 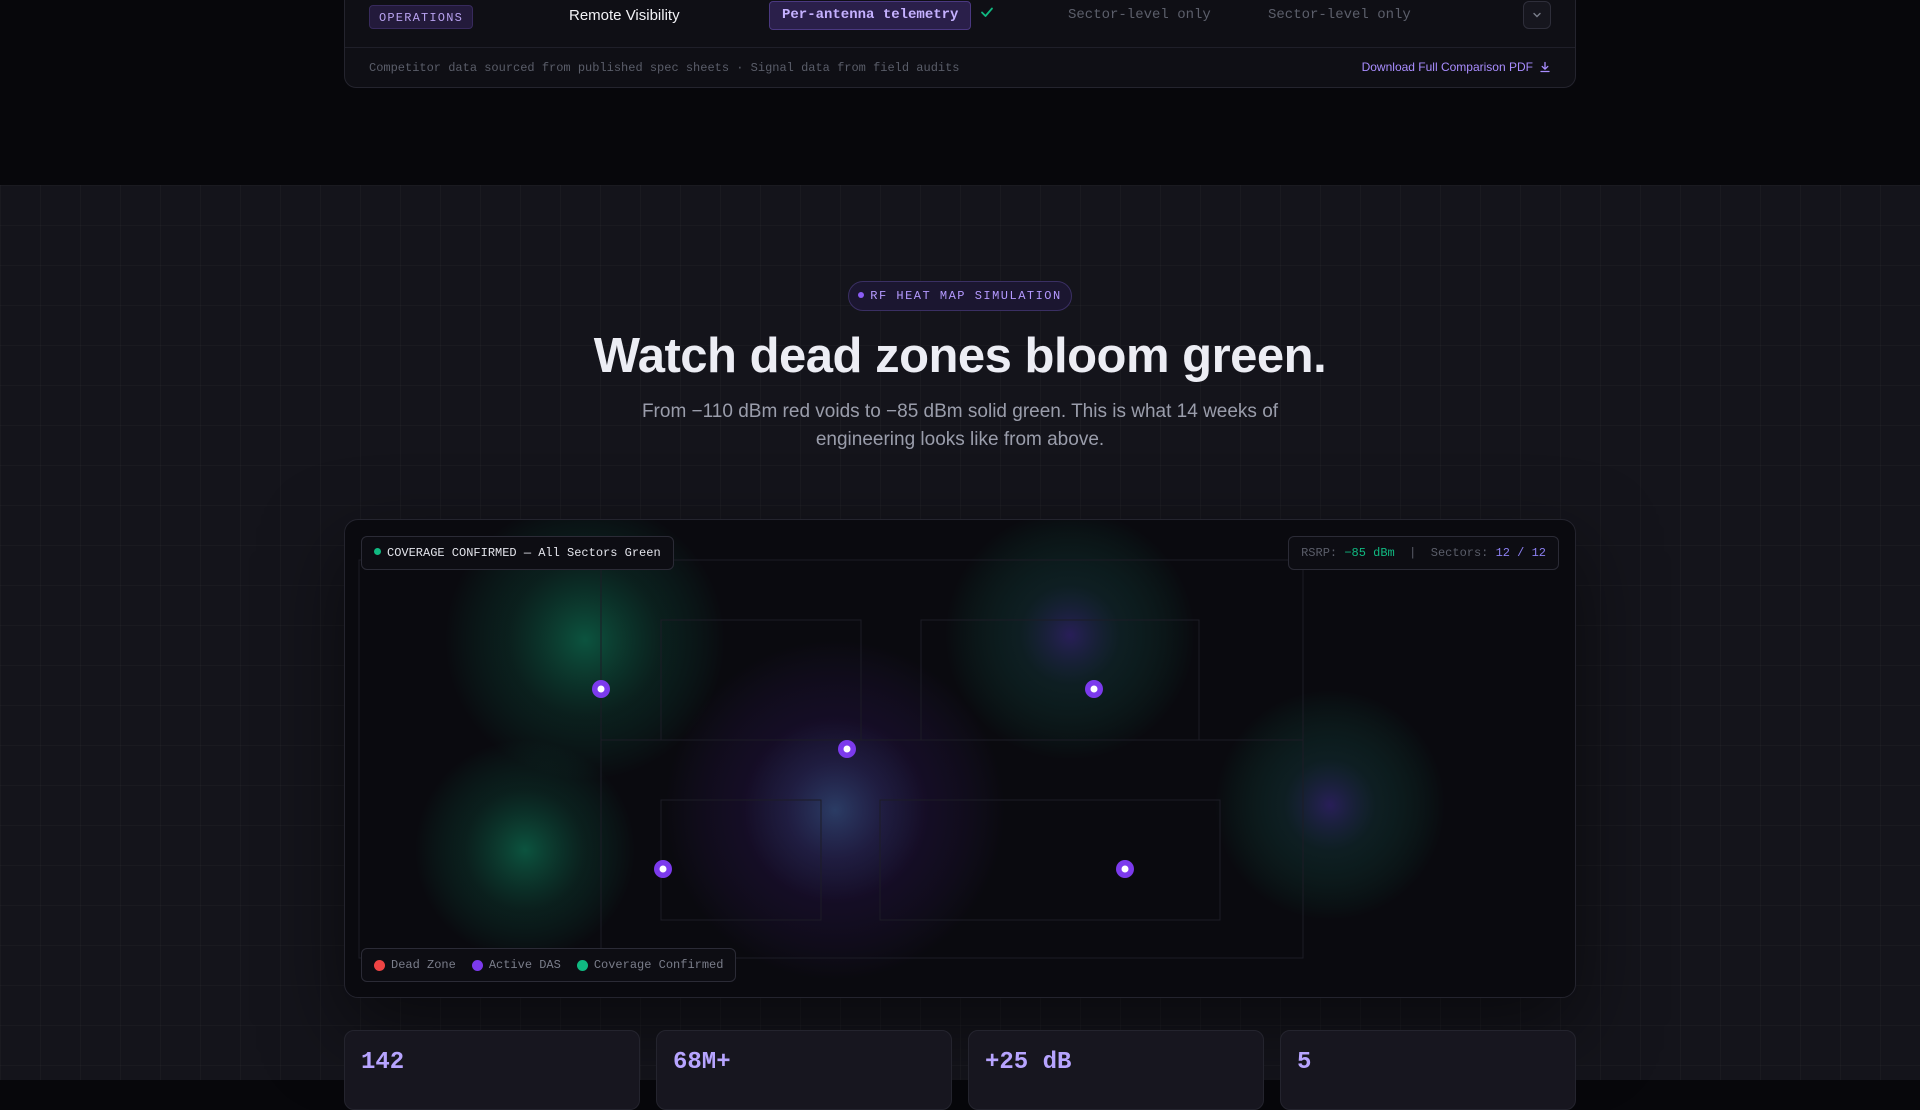 What do you see at coordinates (624, 15) in the screenshot?
I see `feature-label: Remote Visibility` at bounding box center [624, 15].